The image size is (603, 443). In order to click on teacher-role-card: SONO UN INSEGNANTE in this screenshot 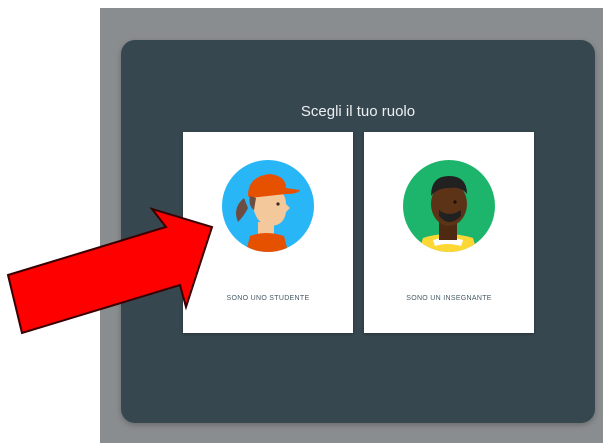, I will do `click(449, 232)`.